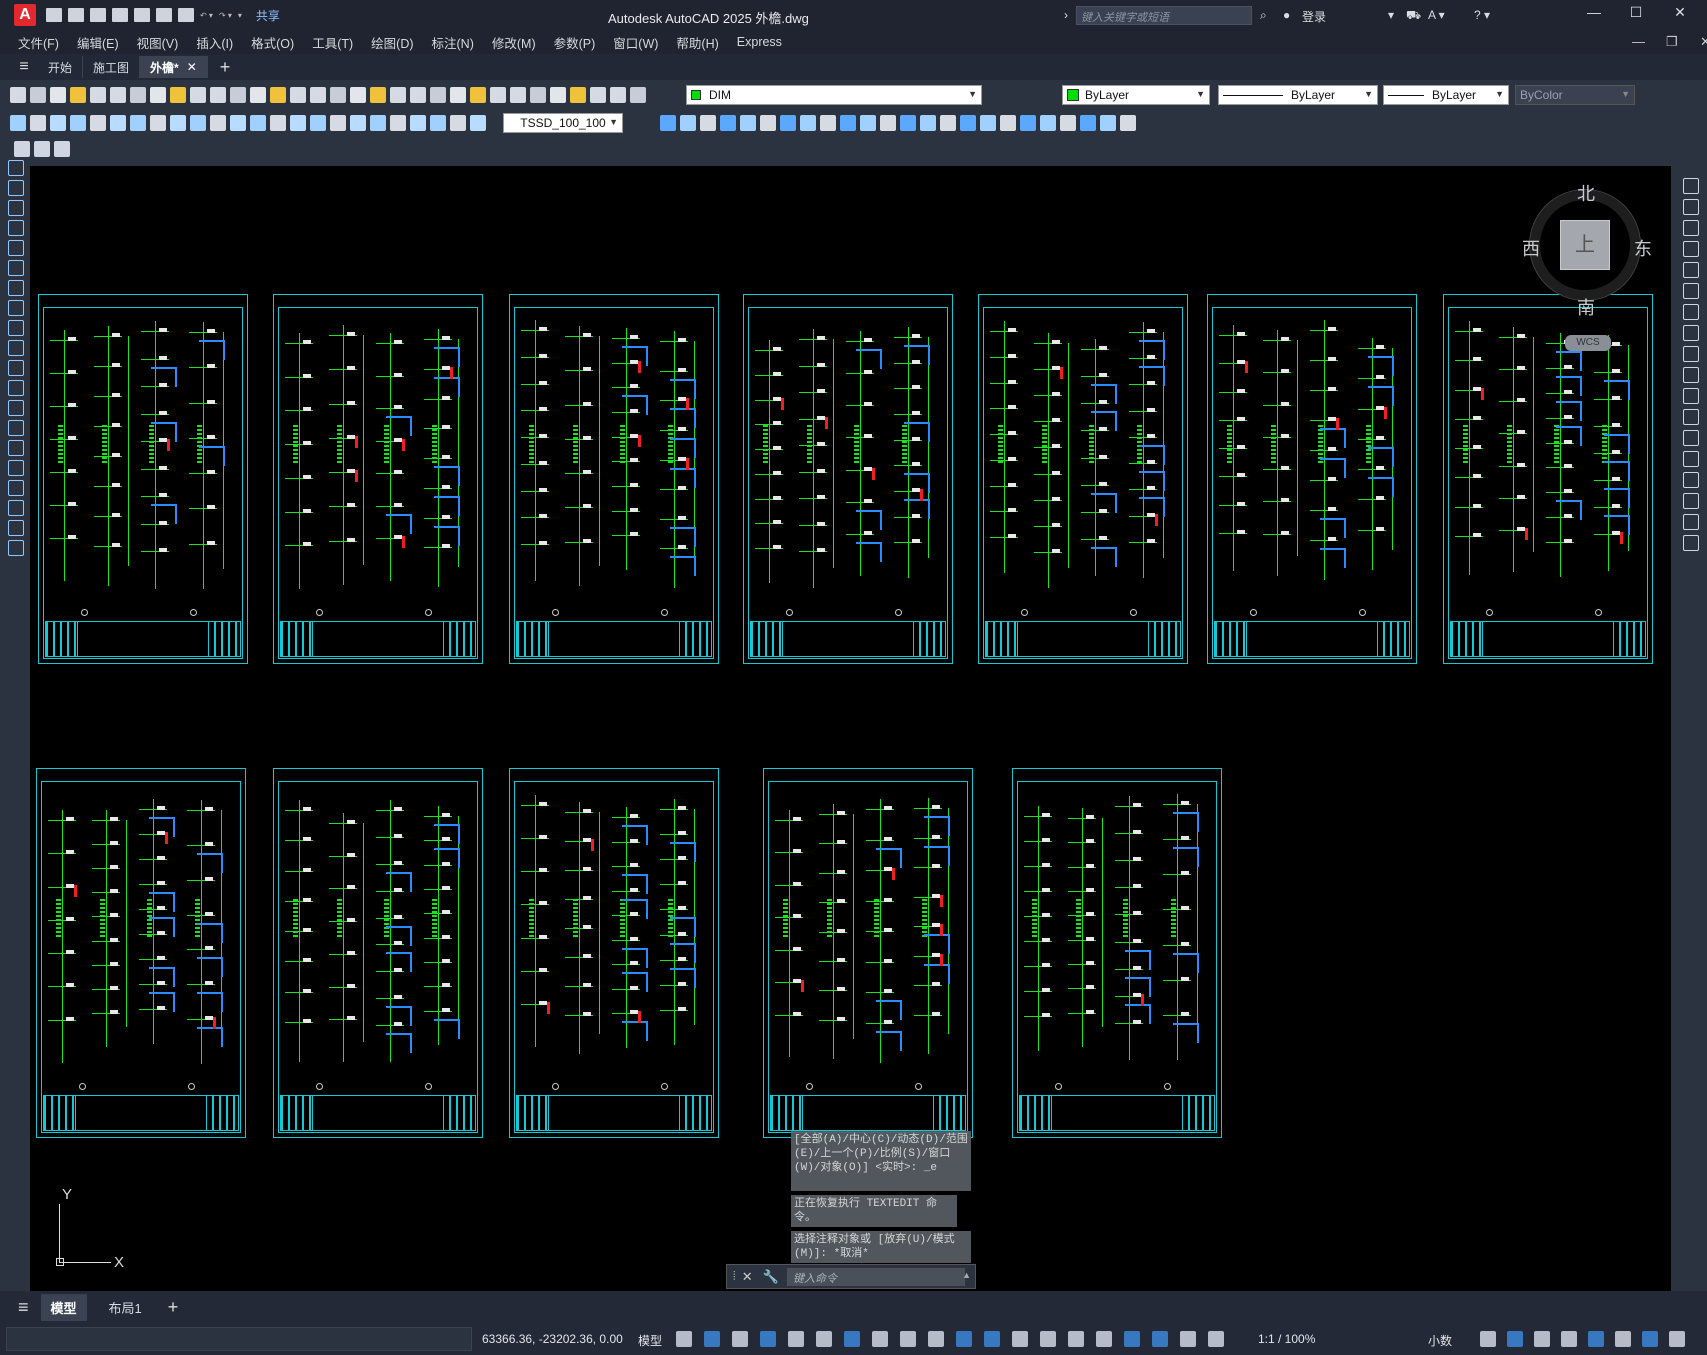  Describe the element at coordinates (158, 42) in the screenshot. I see `menu-item-2: 视图(V)` at that location.